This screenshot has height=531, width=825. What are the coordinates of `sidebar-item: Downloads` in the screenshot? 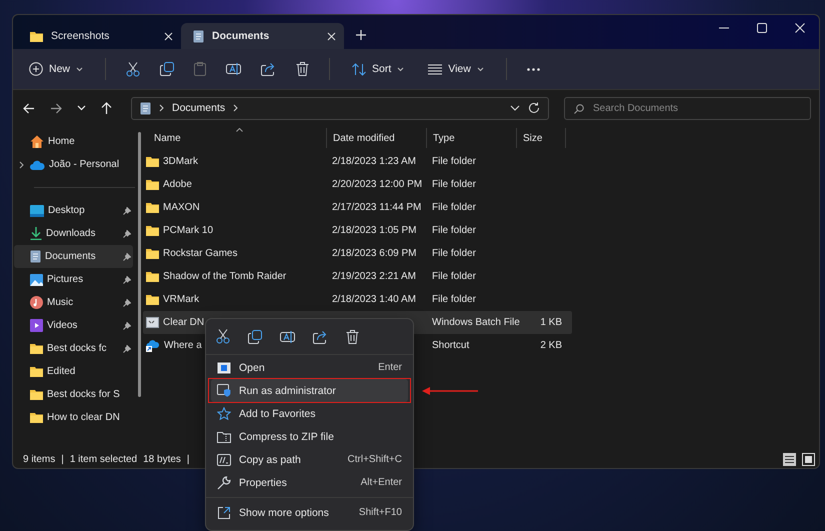 It's located at (73, 233).